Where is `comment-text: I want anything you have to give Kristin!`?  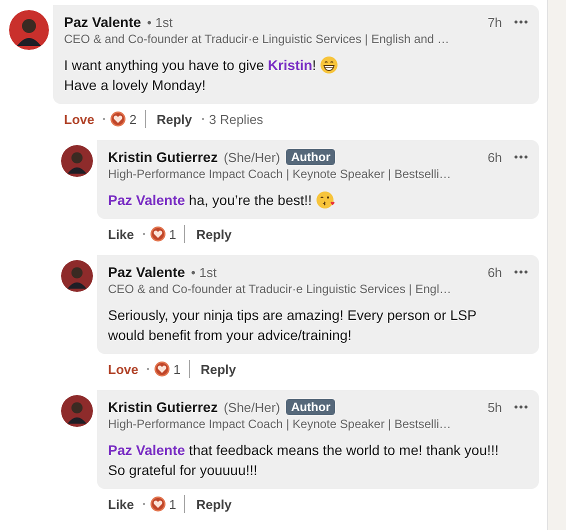
comment-text: I want anything you have to give Kristin! is located at coordinates (190, 65).